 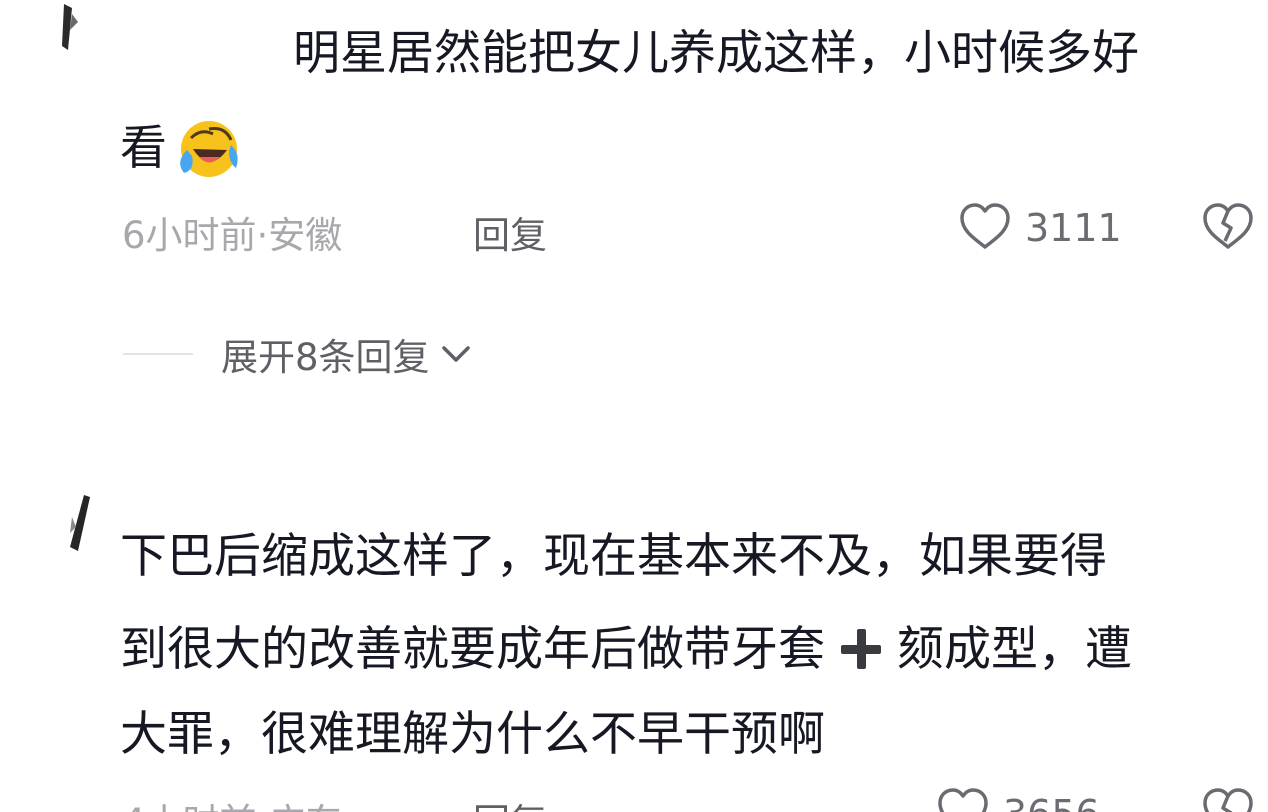 I want to click on comment-text-fragment: 颏成型，遭, so click(x=1014, y=649).